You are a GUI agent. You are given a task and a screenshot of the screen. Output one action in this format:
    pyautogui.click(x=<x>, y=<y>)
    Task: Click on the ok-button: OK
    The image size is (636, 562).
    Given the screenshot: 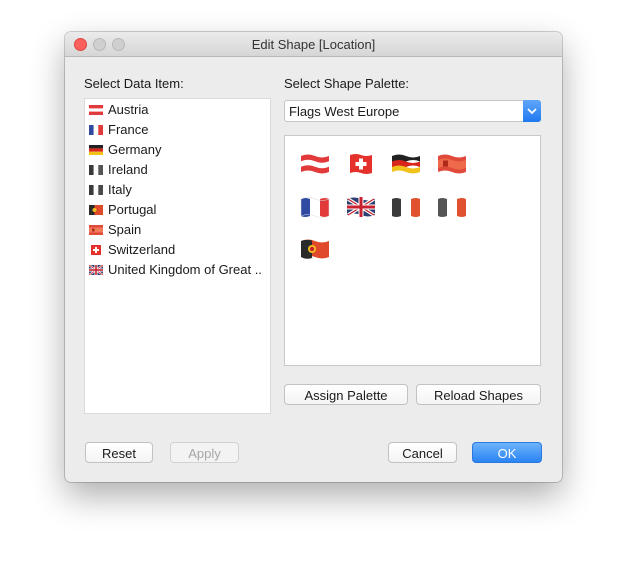 What is the action you would take?
    pyautogui.click(x=507, y=452)
    